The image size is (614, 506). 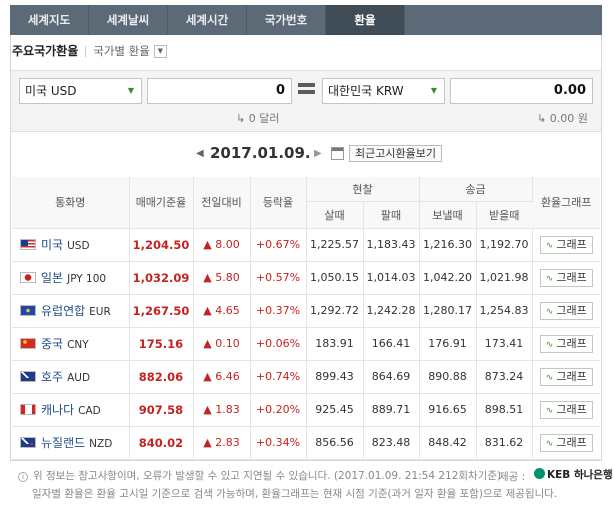 What do you see at coordinates (52, 245) in the screenshot?
I see `currency-name: 미국` at bounding box center [52, 245].